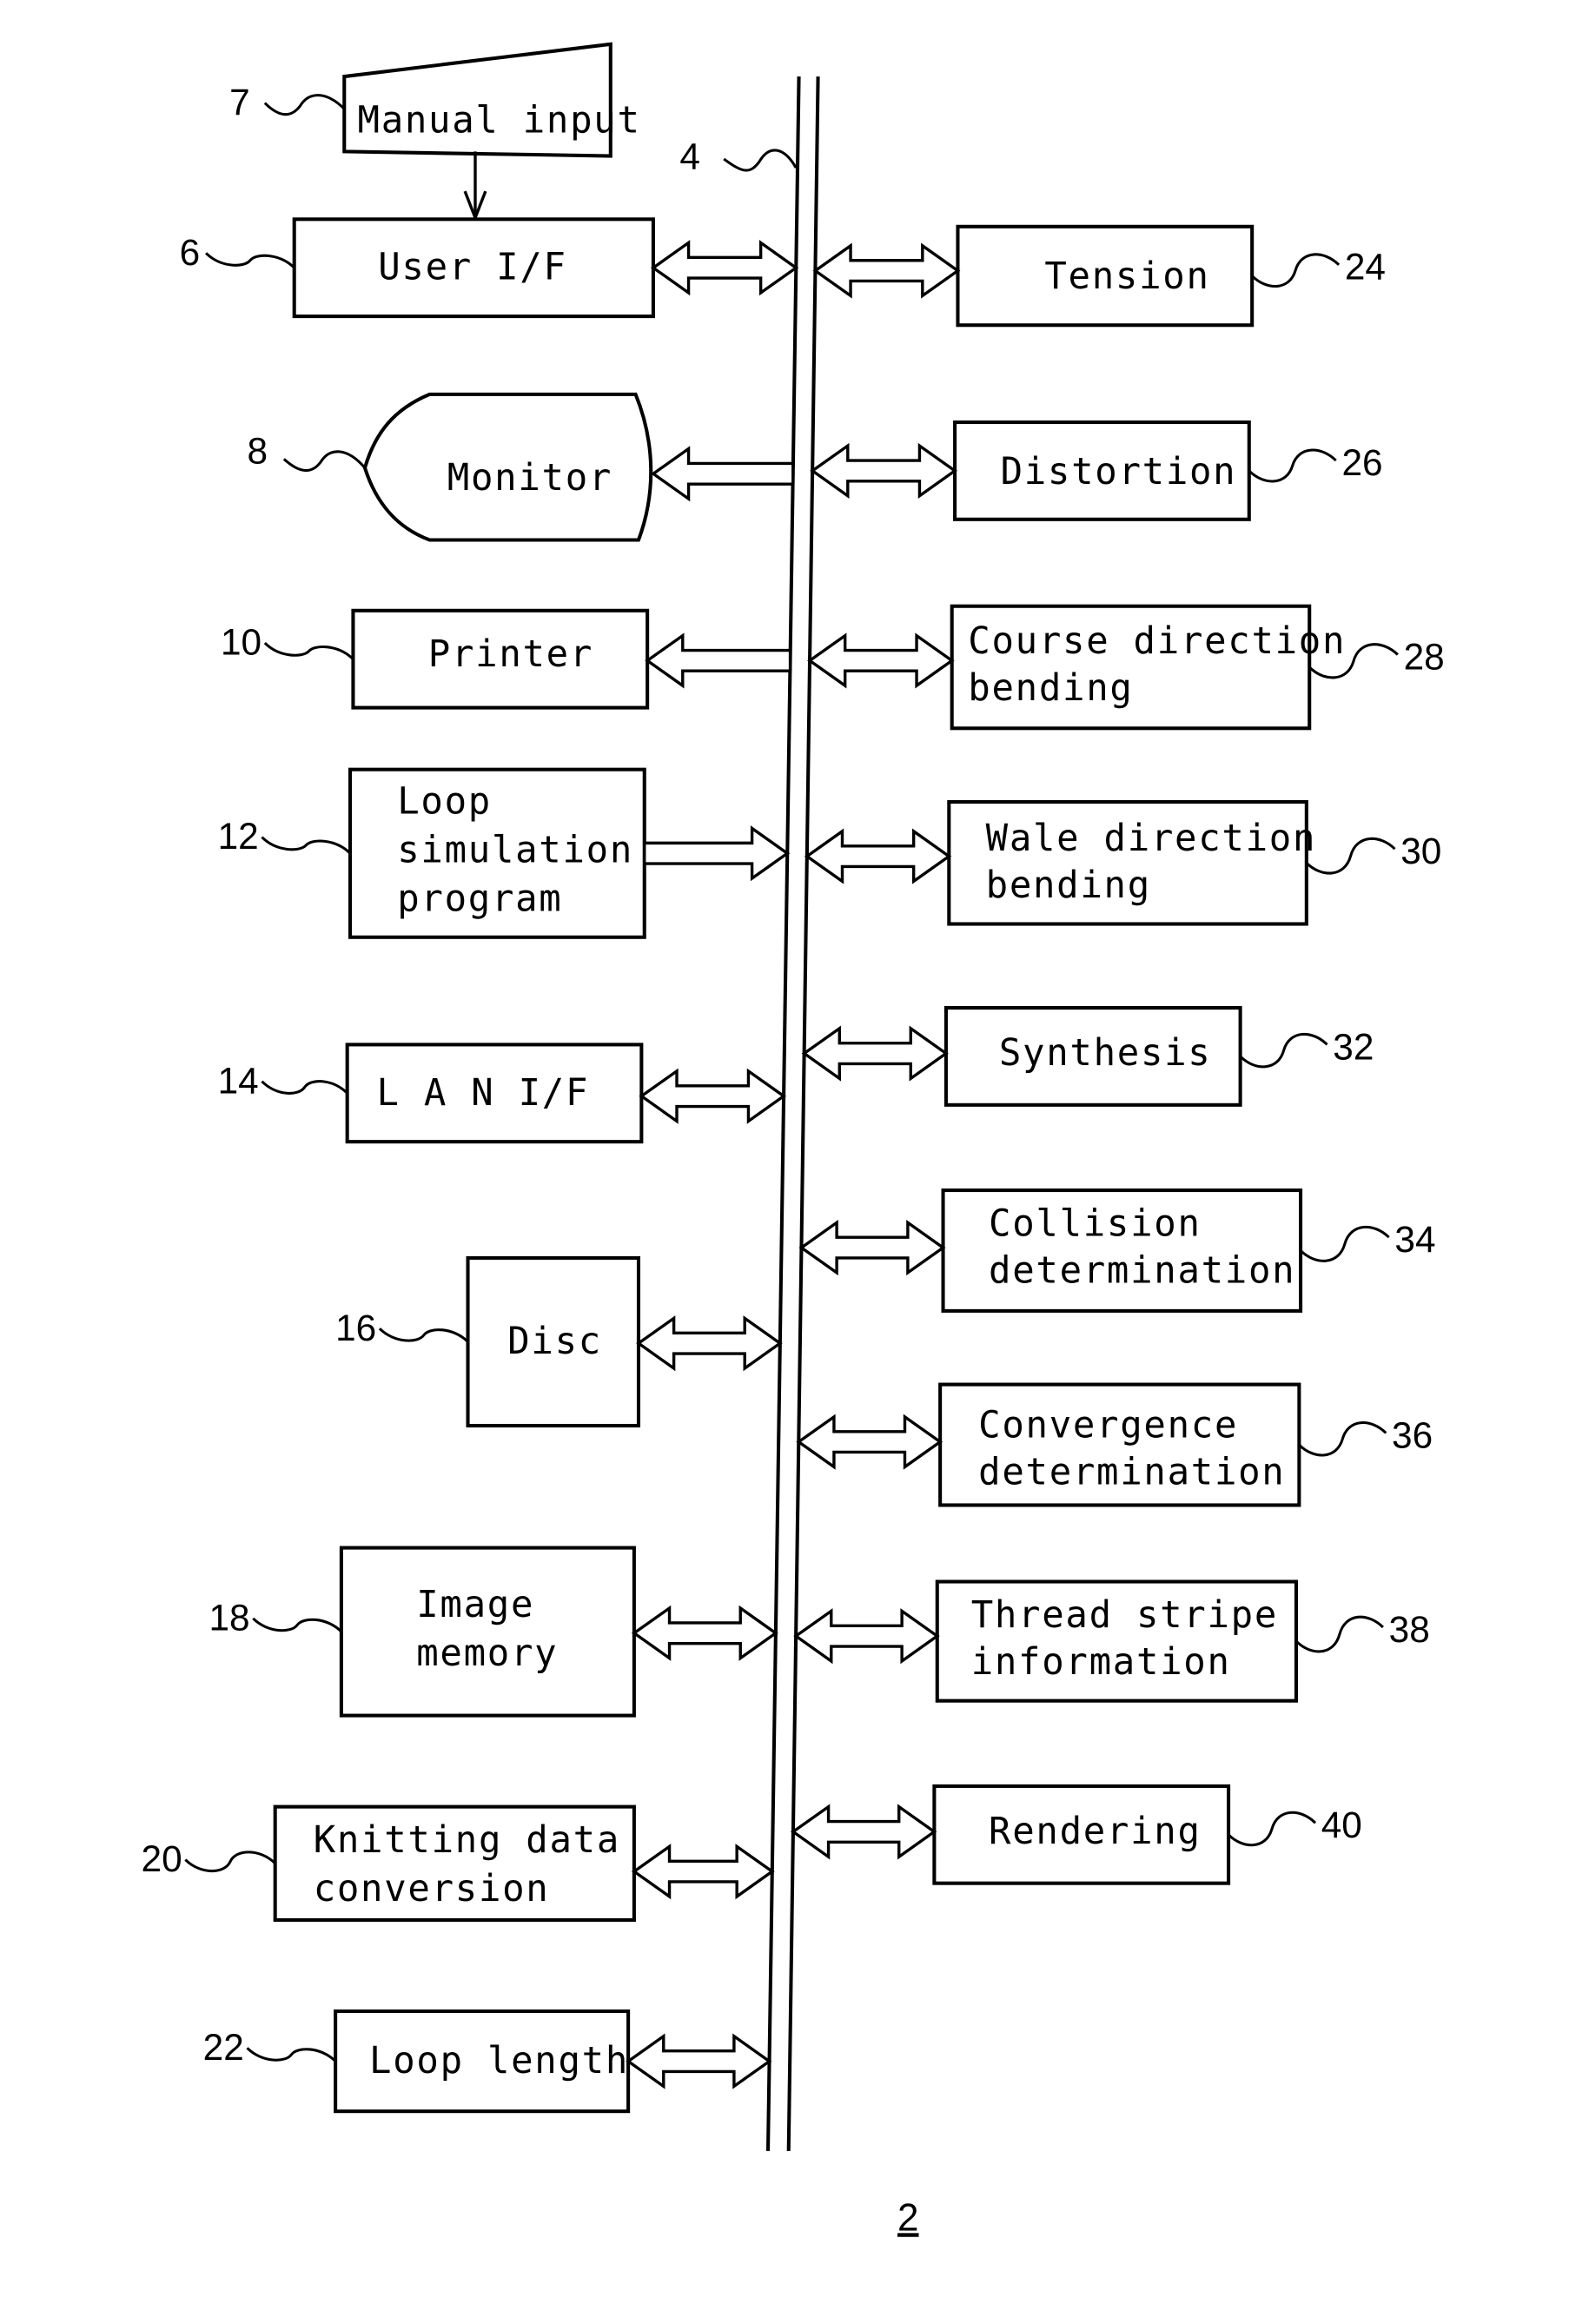 The image size is (1589, 2324). What do you see at coordinates (1424, 657) in the screenshot?
I see `reference-number: 28` at bounding box center [1424, 657].